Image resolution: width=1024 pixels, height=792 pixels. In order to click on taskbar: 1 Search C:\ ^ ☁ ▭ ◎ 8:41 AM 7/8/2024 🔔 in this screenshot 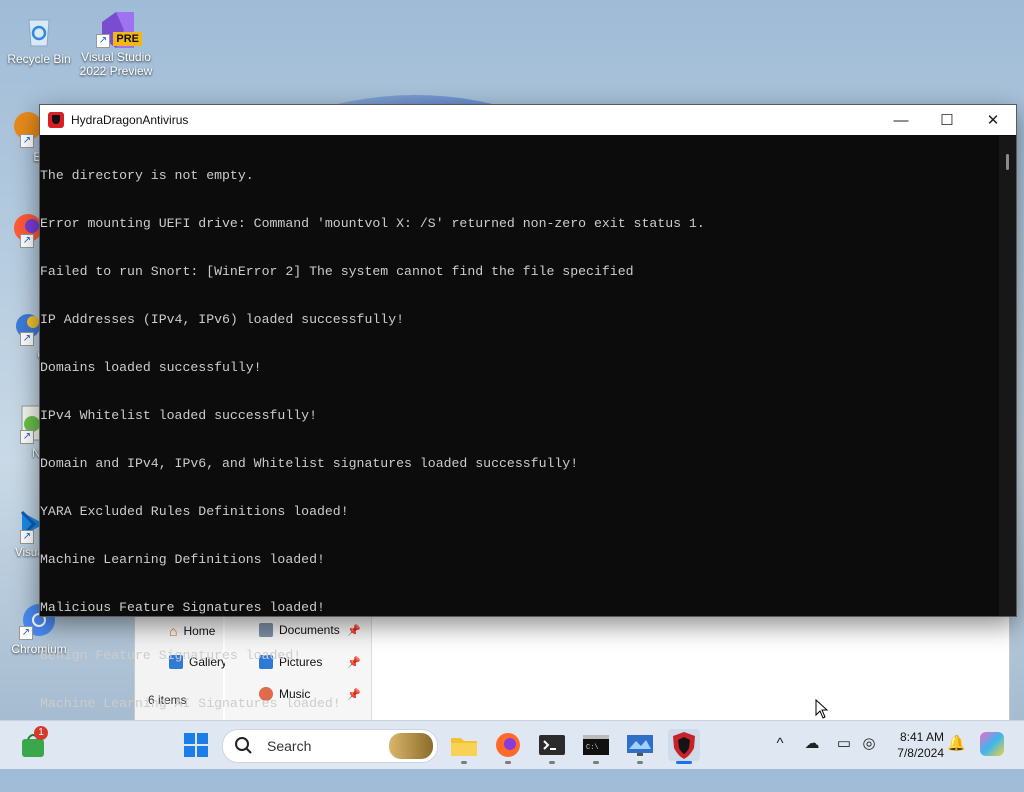, I will do `click(512, 744)`.